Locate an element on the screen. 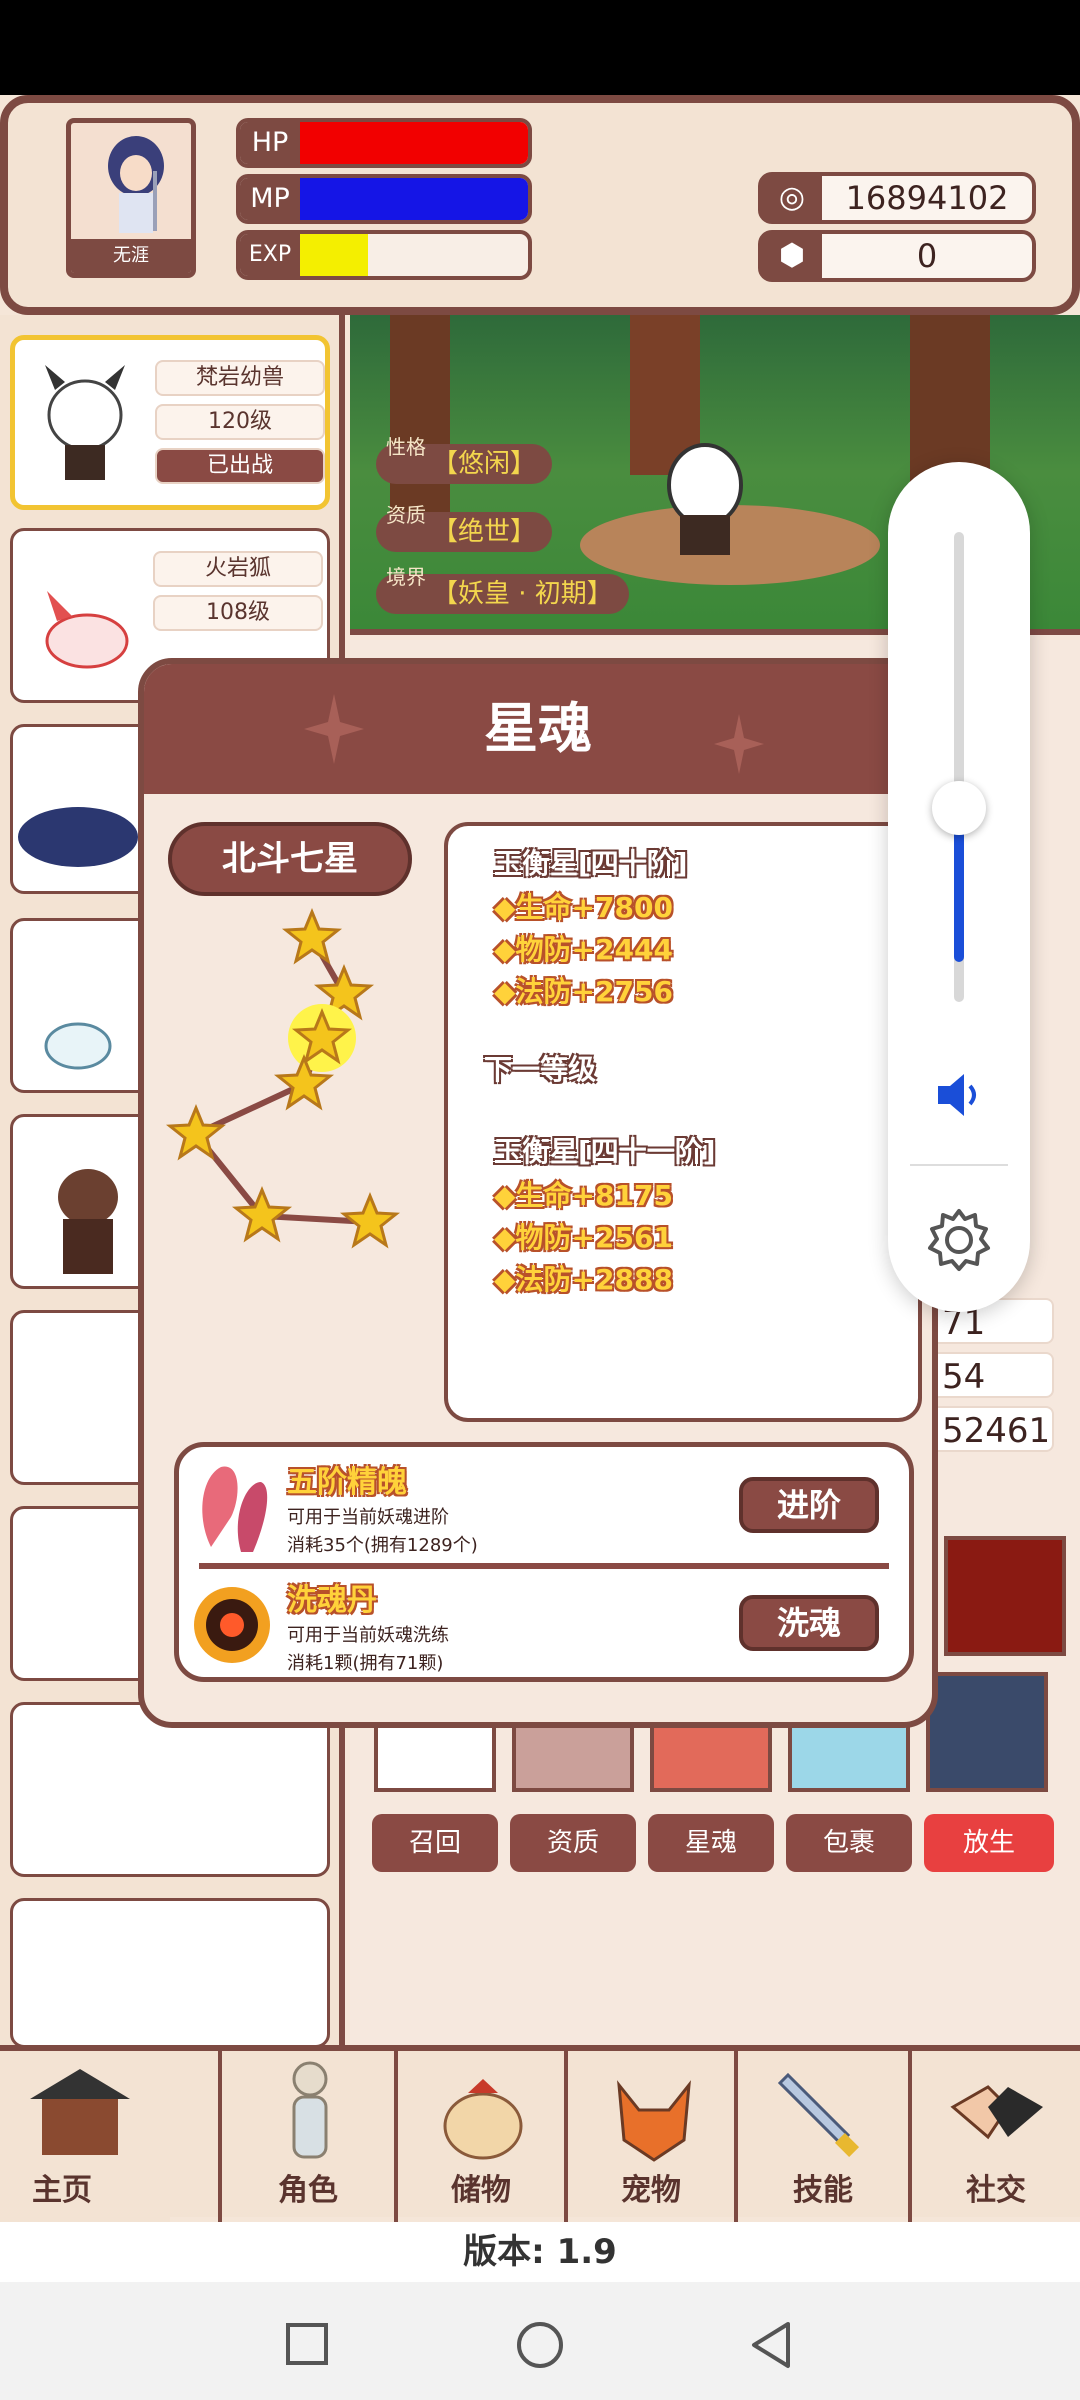 This screenshot has width=1080, height=2400. stat-line: ◆生命+7800 is located at coordinates (583, 907).